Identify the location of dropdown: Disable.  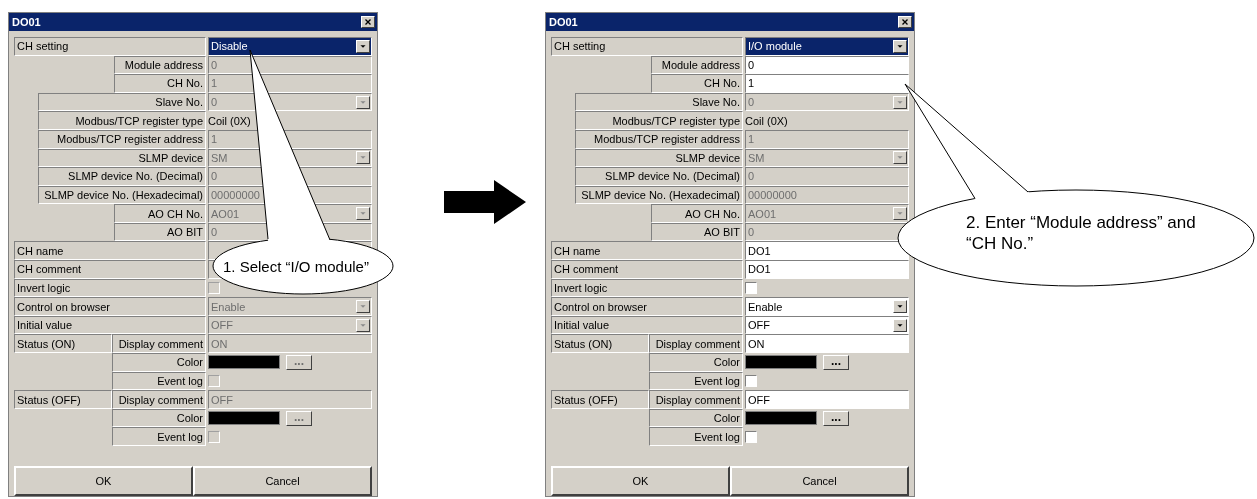
(290, 46).